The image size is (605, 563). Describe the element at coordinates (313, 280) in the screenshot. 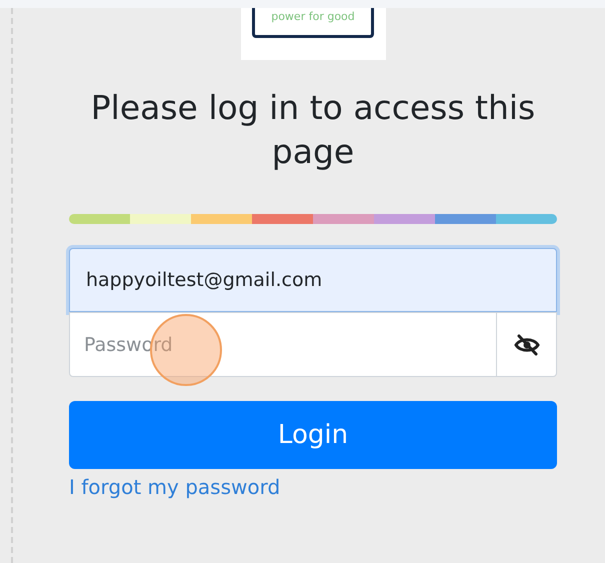

I see `email-field: happyoiltest@gmail.com` at that location.